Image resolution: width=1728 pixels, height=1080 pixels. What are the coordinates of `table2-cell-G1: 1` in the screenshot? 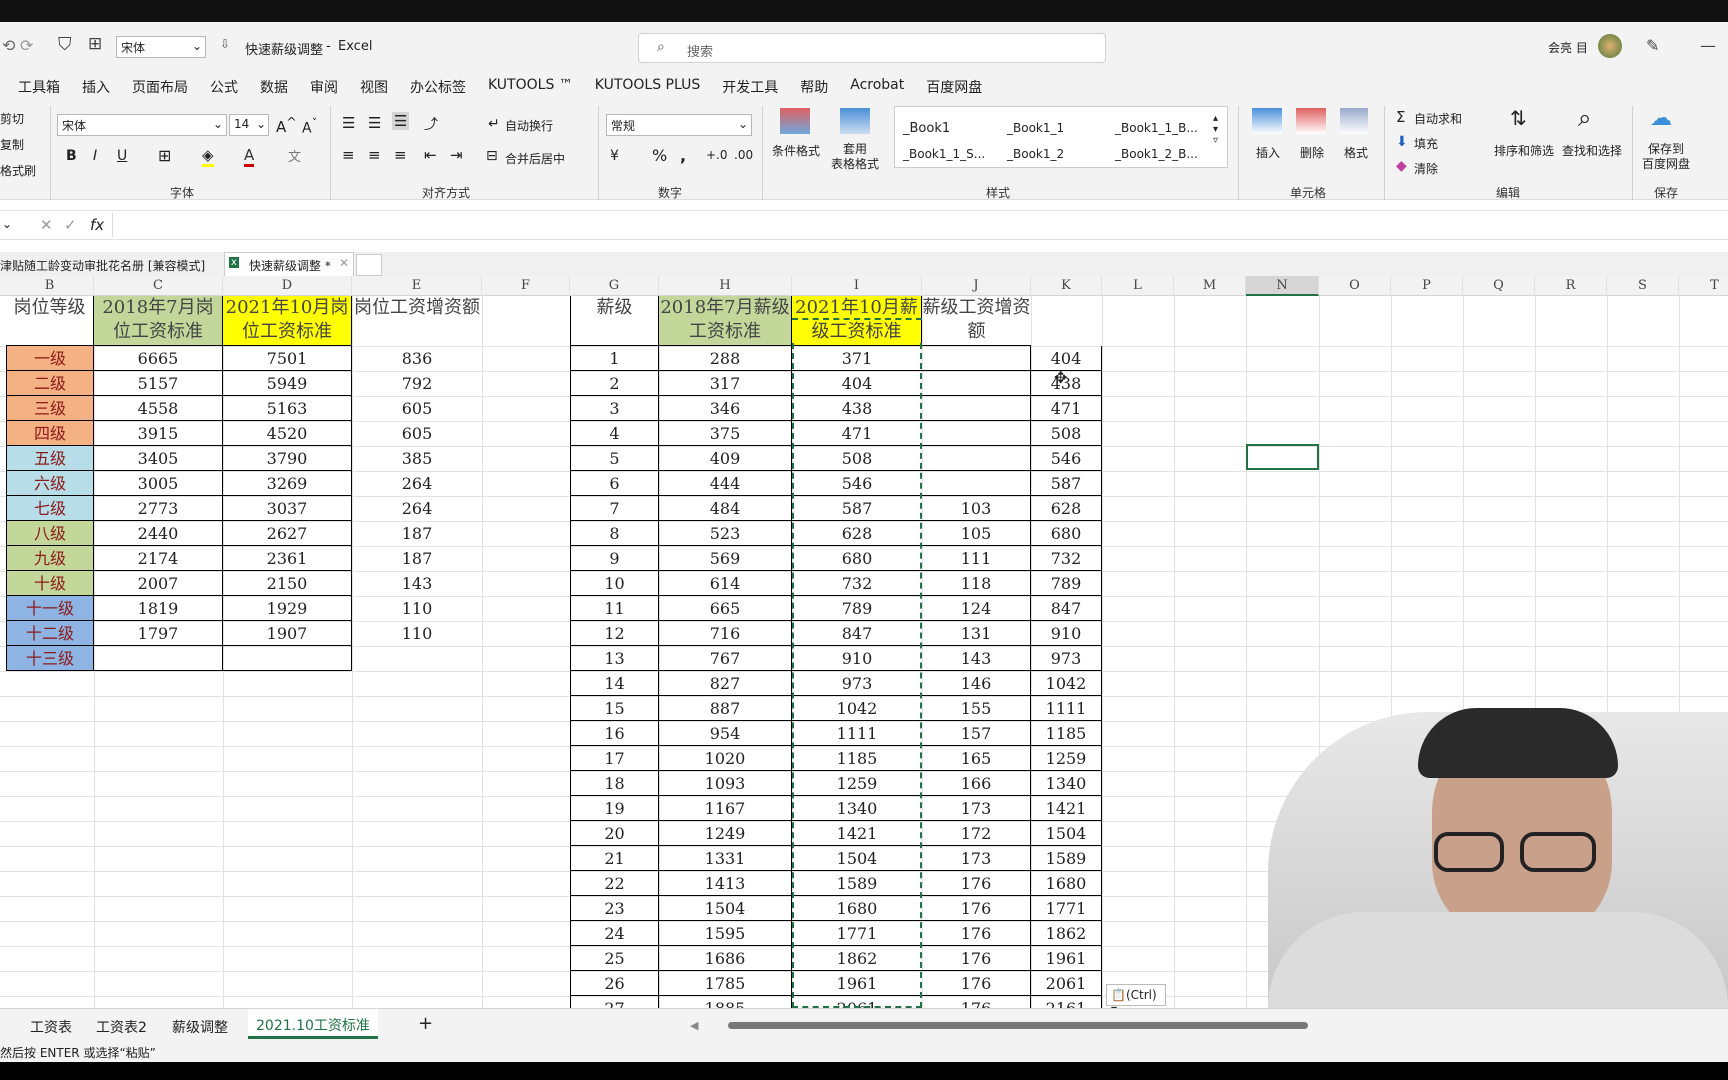 It's located at (614, 358).